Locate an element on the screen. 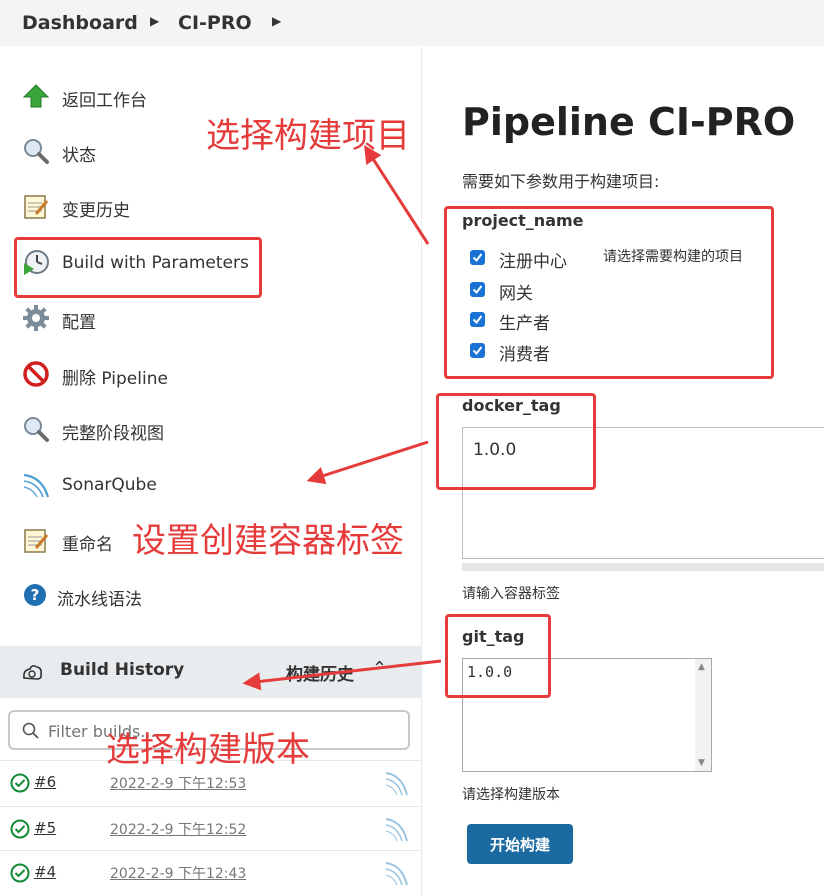 The height and width of the screenshot is (896, 824). annotation-text: 选择构建项目 is located at coordinates (308, 136).